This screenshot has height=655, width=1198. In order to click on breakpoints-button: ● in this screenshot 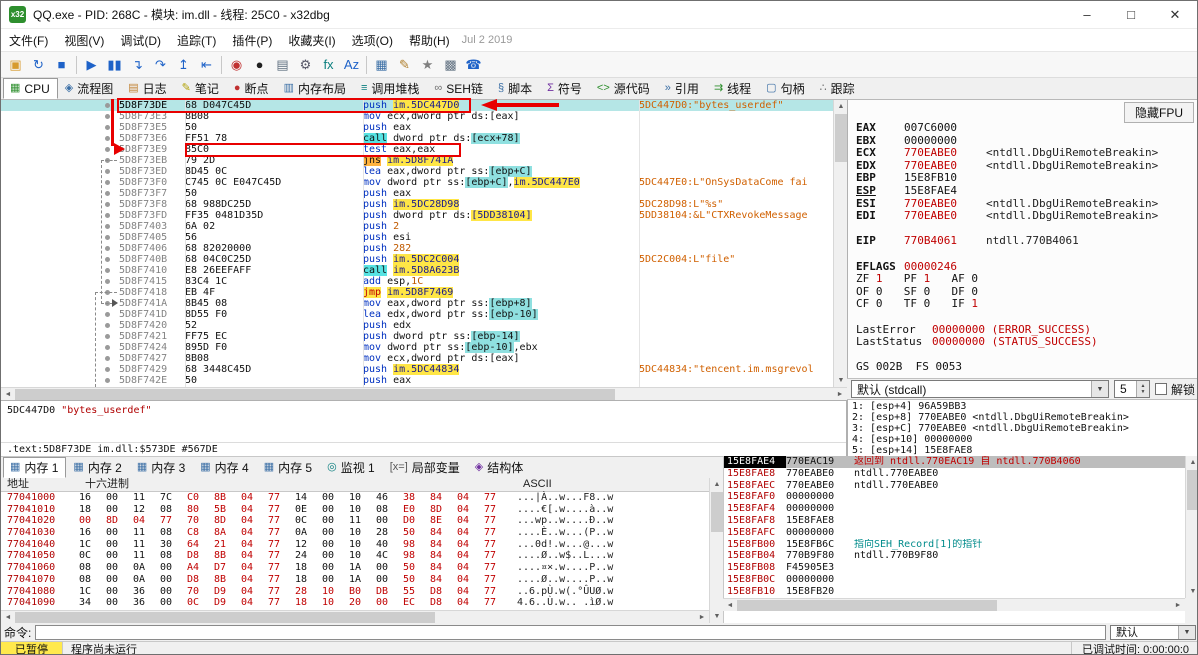, I will do `click(259, 65)`.